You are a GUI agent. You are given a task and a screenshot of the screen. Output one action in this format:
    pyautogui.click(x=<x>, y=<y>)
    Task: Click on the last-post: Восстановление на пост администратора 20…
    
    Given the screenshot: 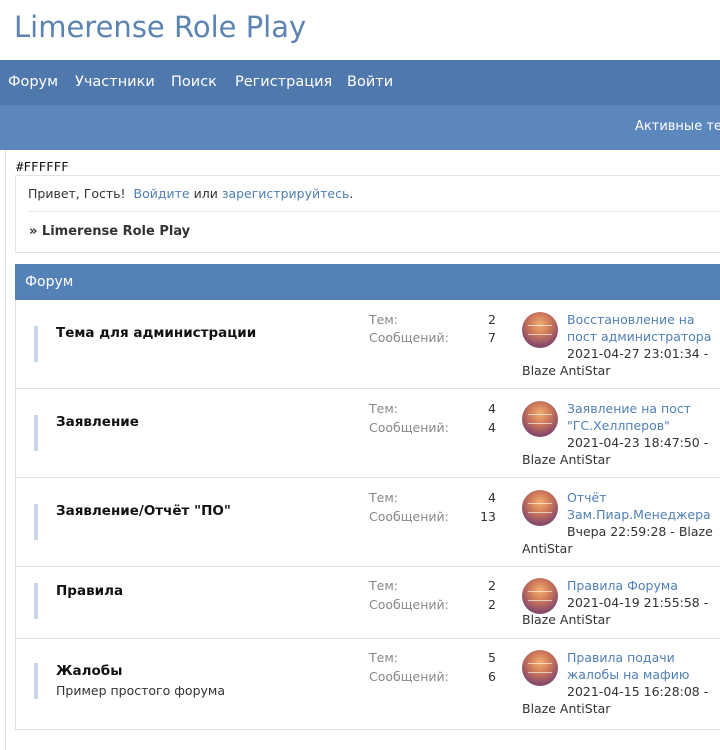 What is the action you would take?
    pyautogui.click(x=621, y=345)
    